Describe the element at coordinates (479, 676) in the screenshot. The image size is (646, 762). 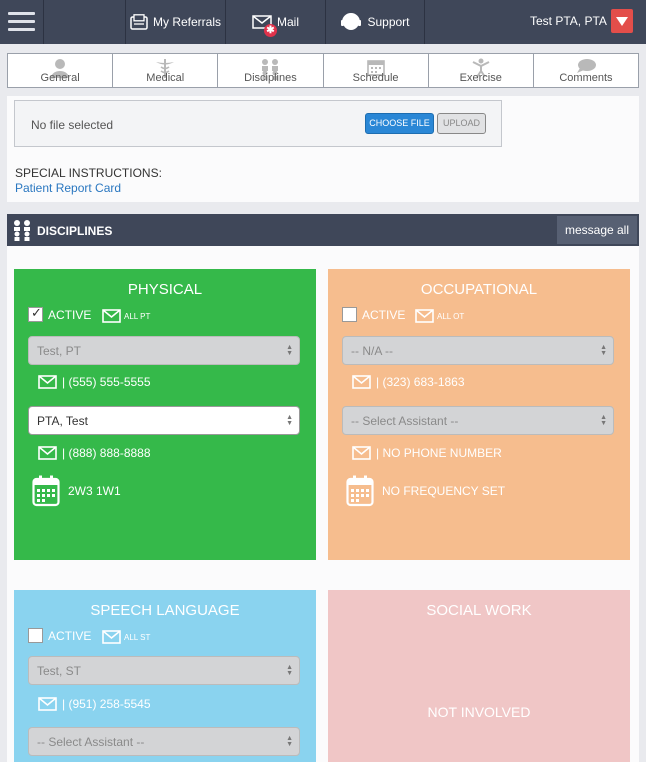
I see `social-work-card: SOCIAL WORK NOT INVOLVED` at that location.